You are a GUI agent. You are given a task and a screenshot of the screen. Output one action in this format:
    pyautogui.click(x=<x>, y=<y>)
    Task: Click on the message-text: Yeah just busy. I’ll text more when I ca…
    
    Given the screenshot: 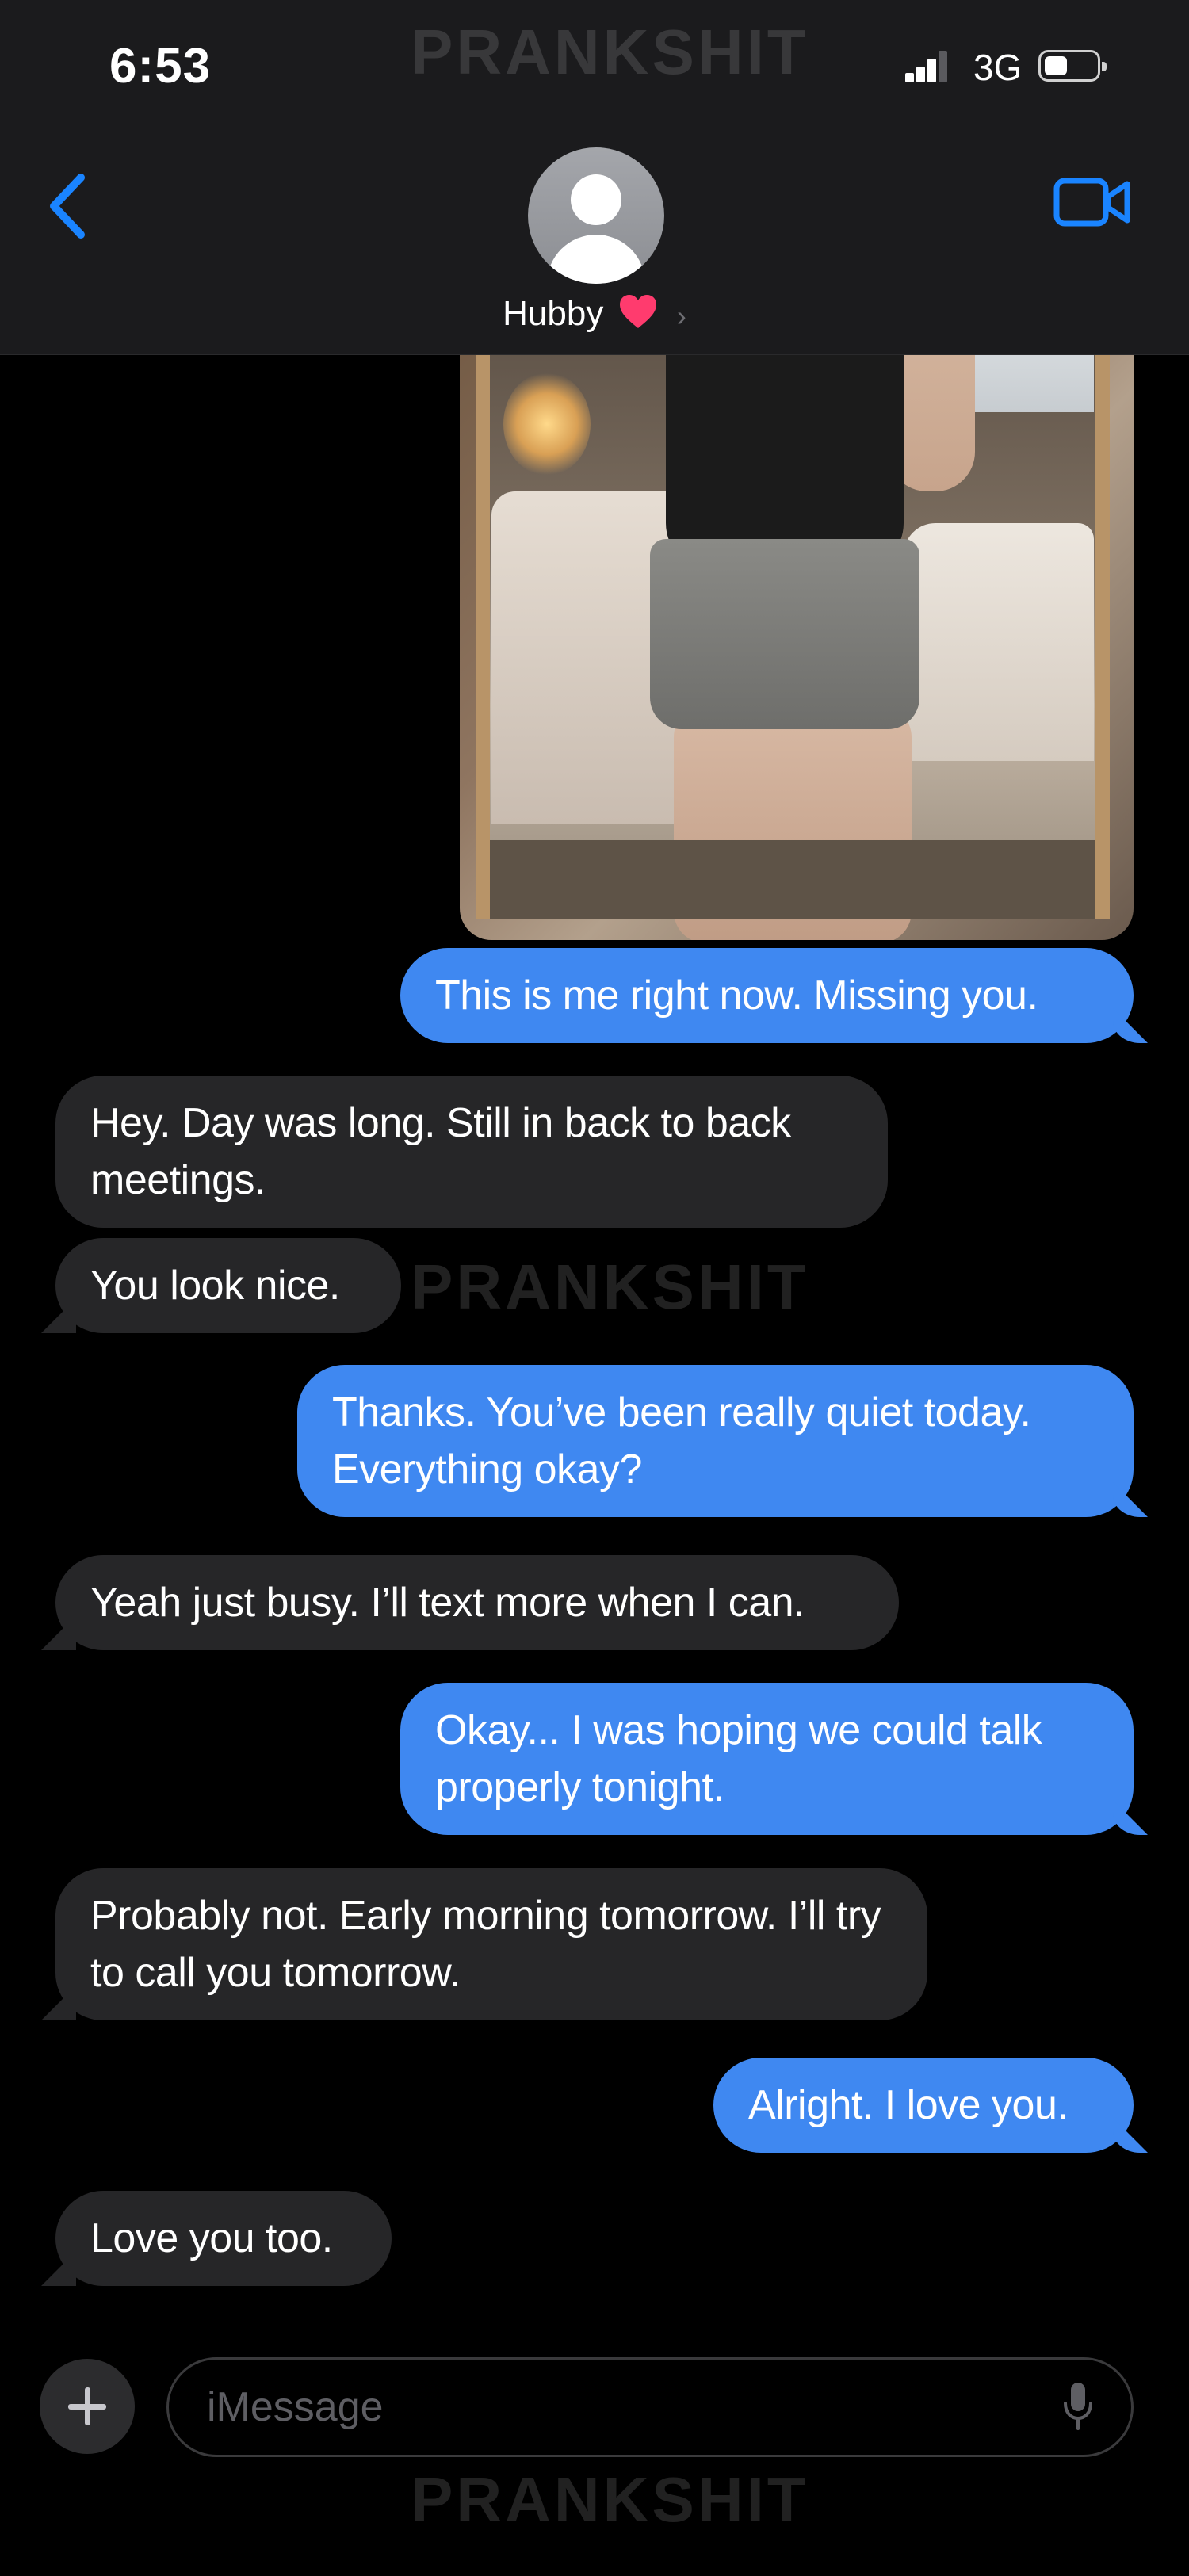 What is the action you would take?
    pyautogui.click(x=447, y=1603)
    